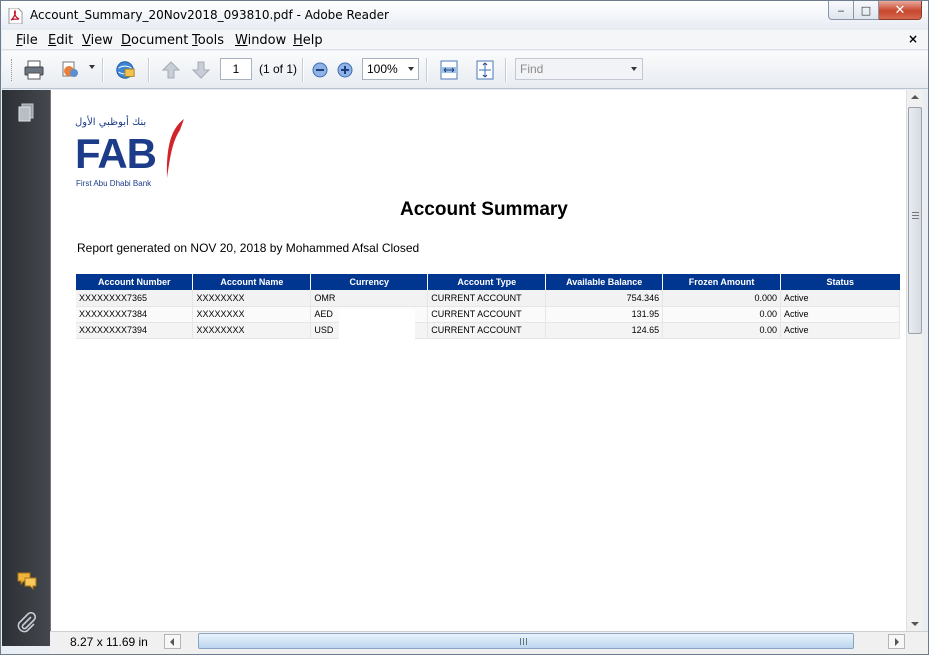  I want to click on scroll-up-icon, so click(915, 97).